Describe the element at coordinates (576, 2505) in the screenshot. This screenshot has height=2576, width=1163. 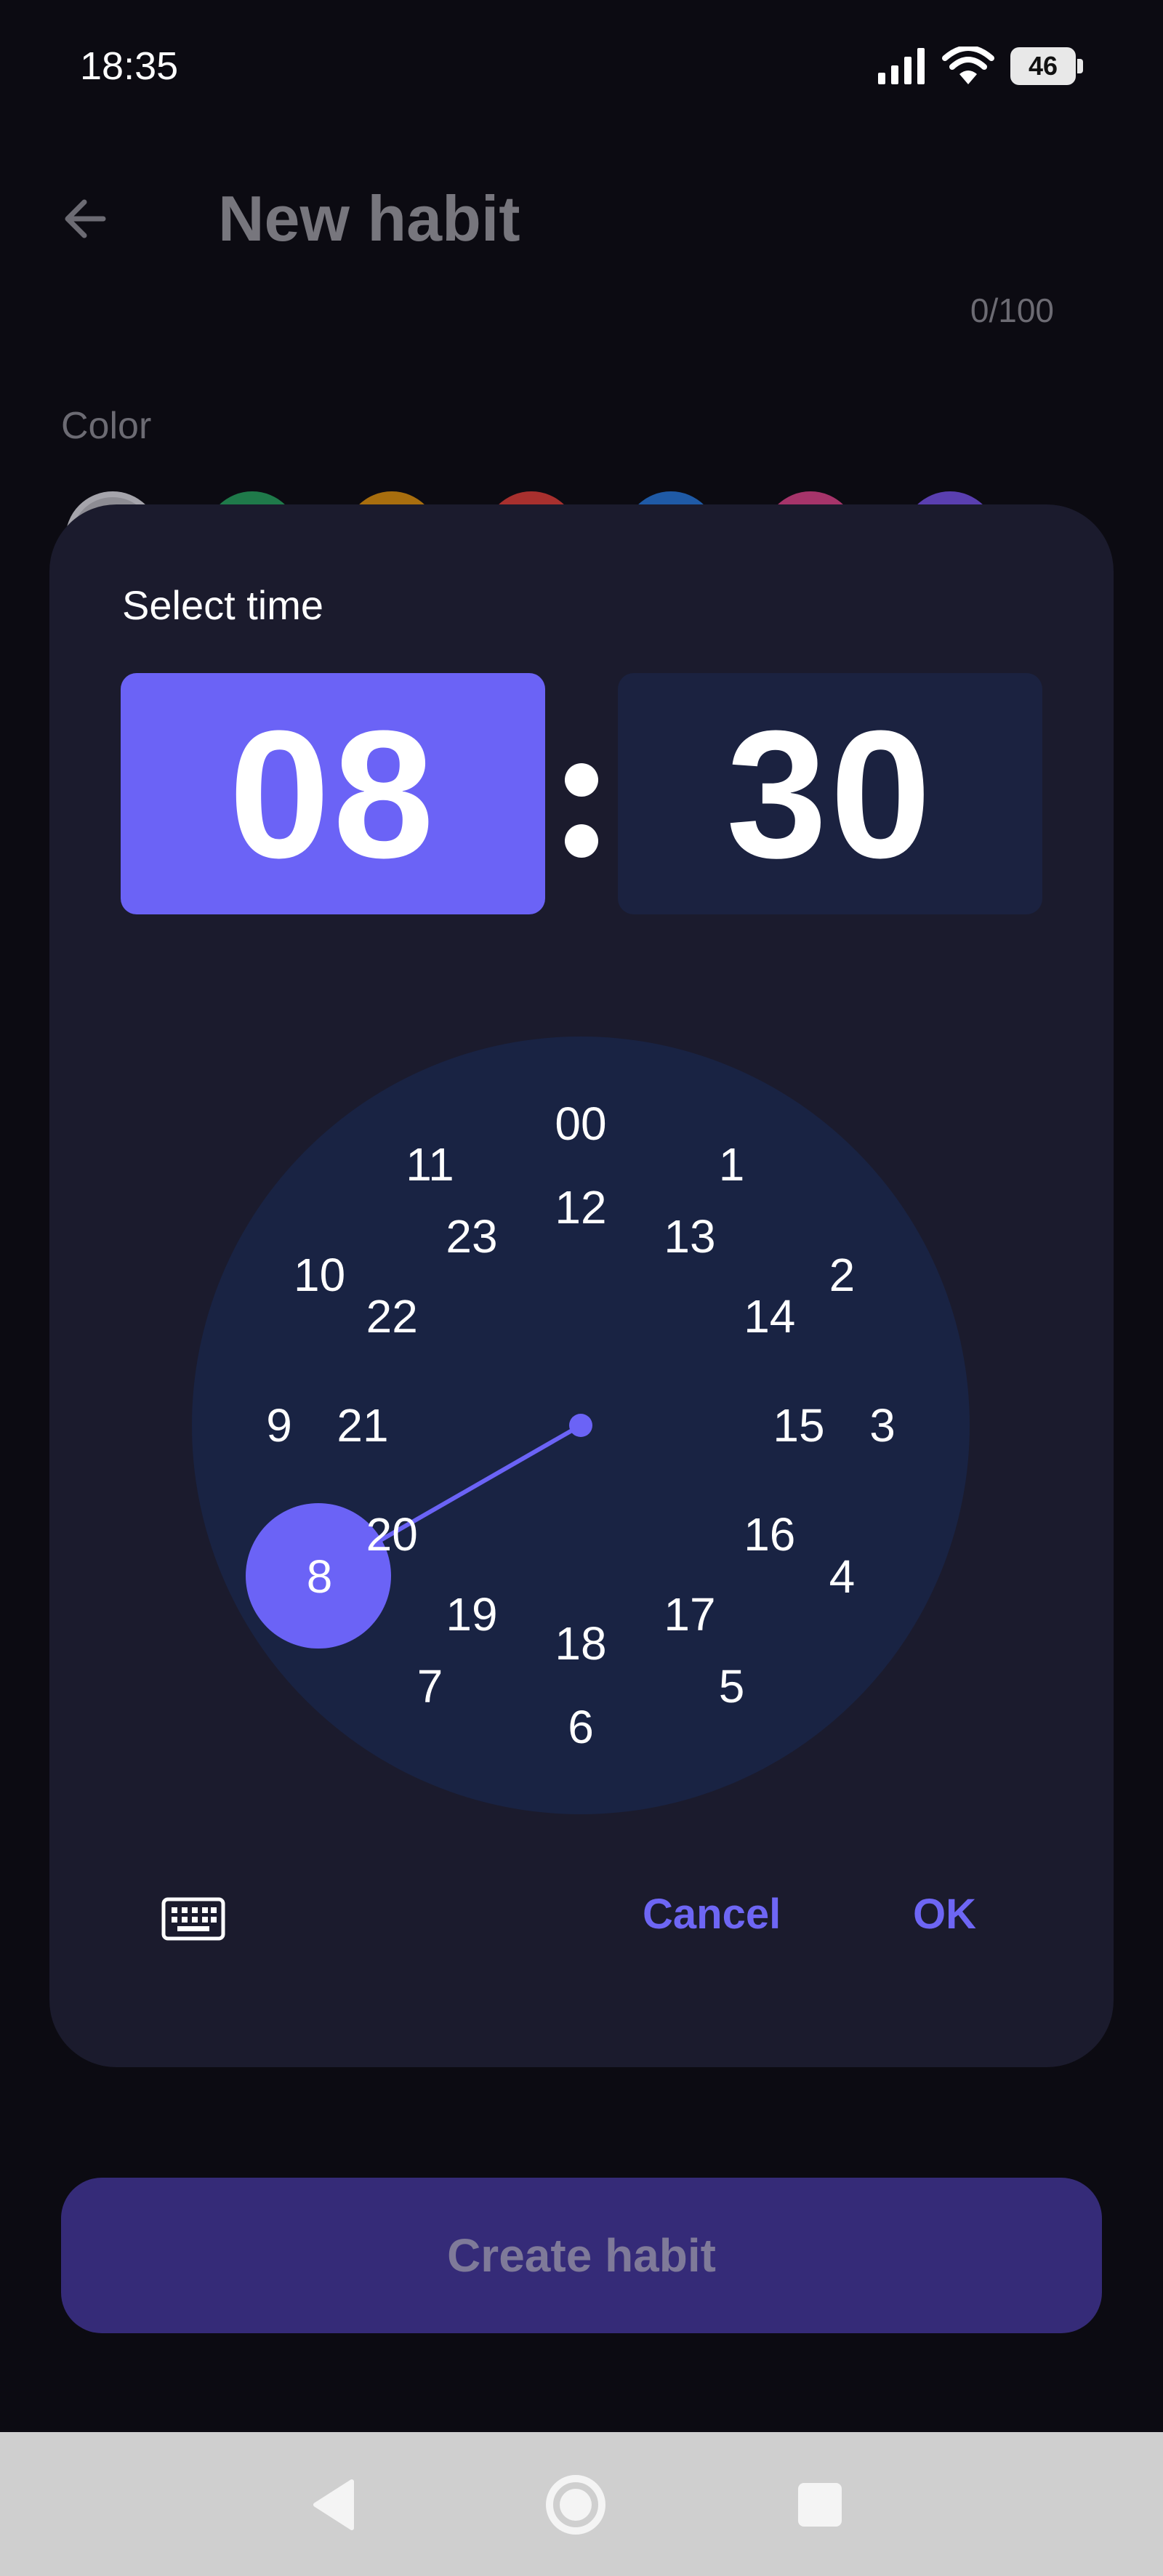
I see `nav-home-icon` at that location.